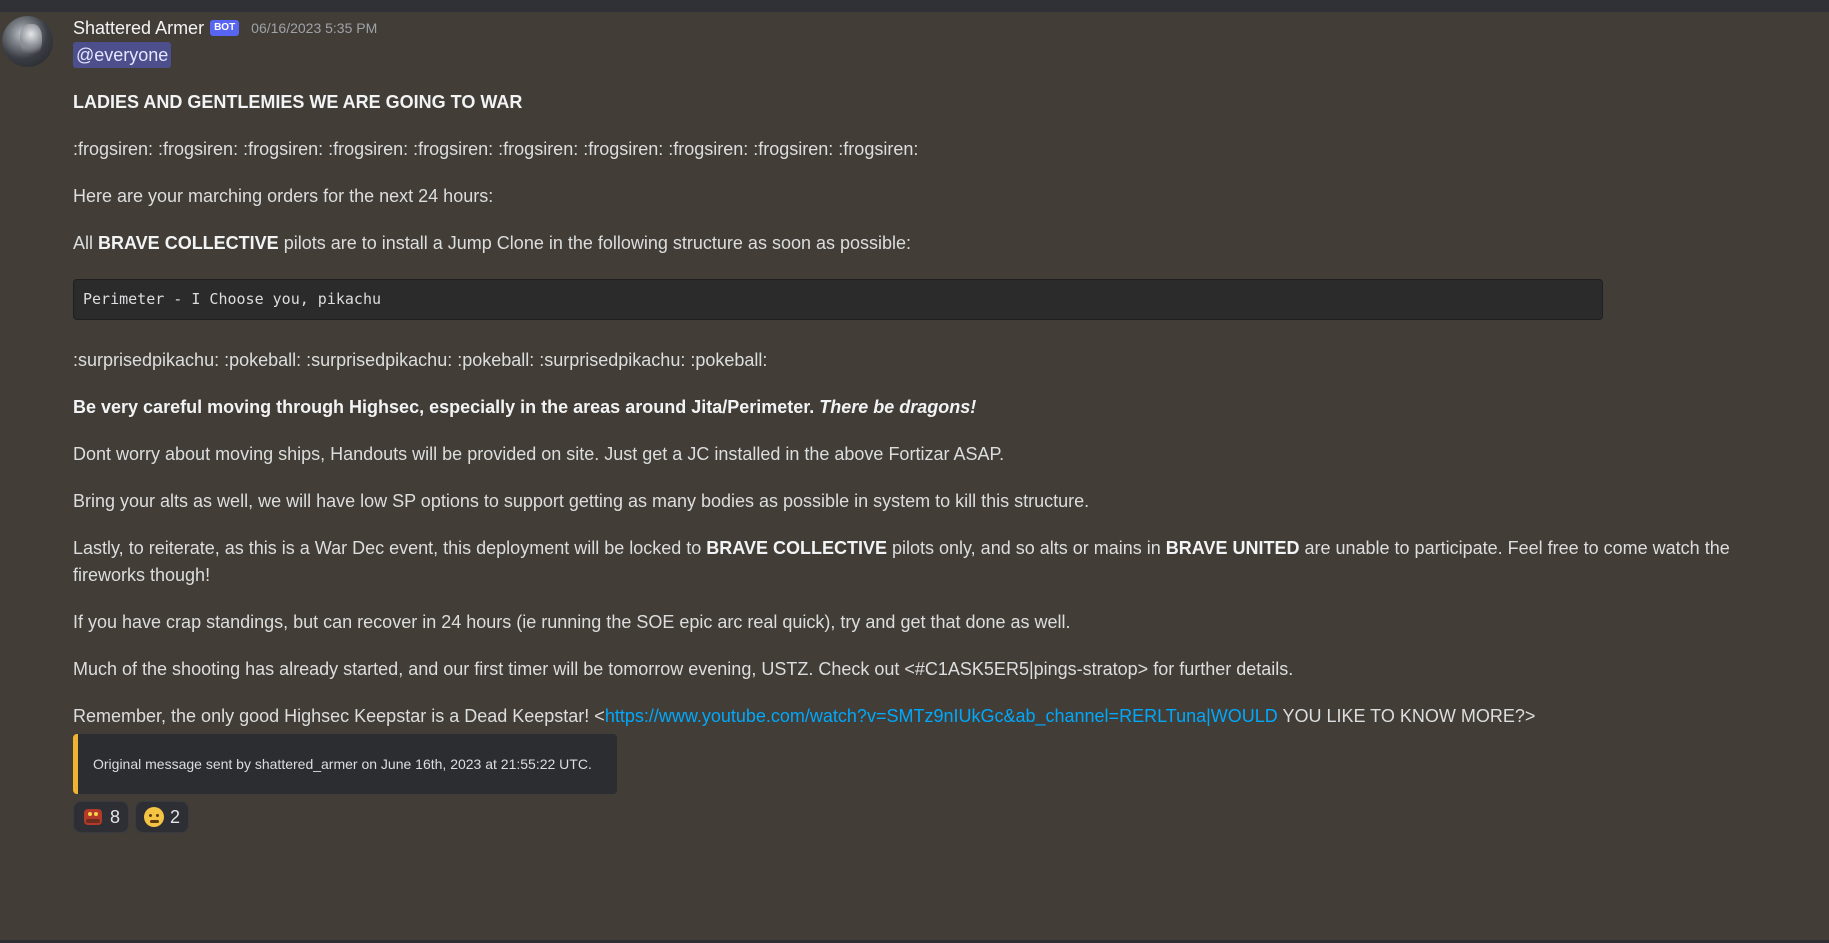 Image resolution: width=1829 pixels, height=943 pixels. I want to click on reaction-count: 2, so click(175, 816).